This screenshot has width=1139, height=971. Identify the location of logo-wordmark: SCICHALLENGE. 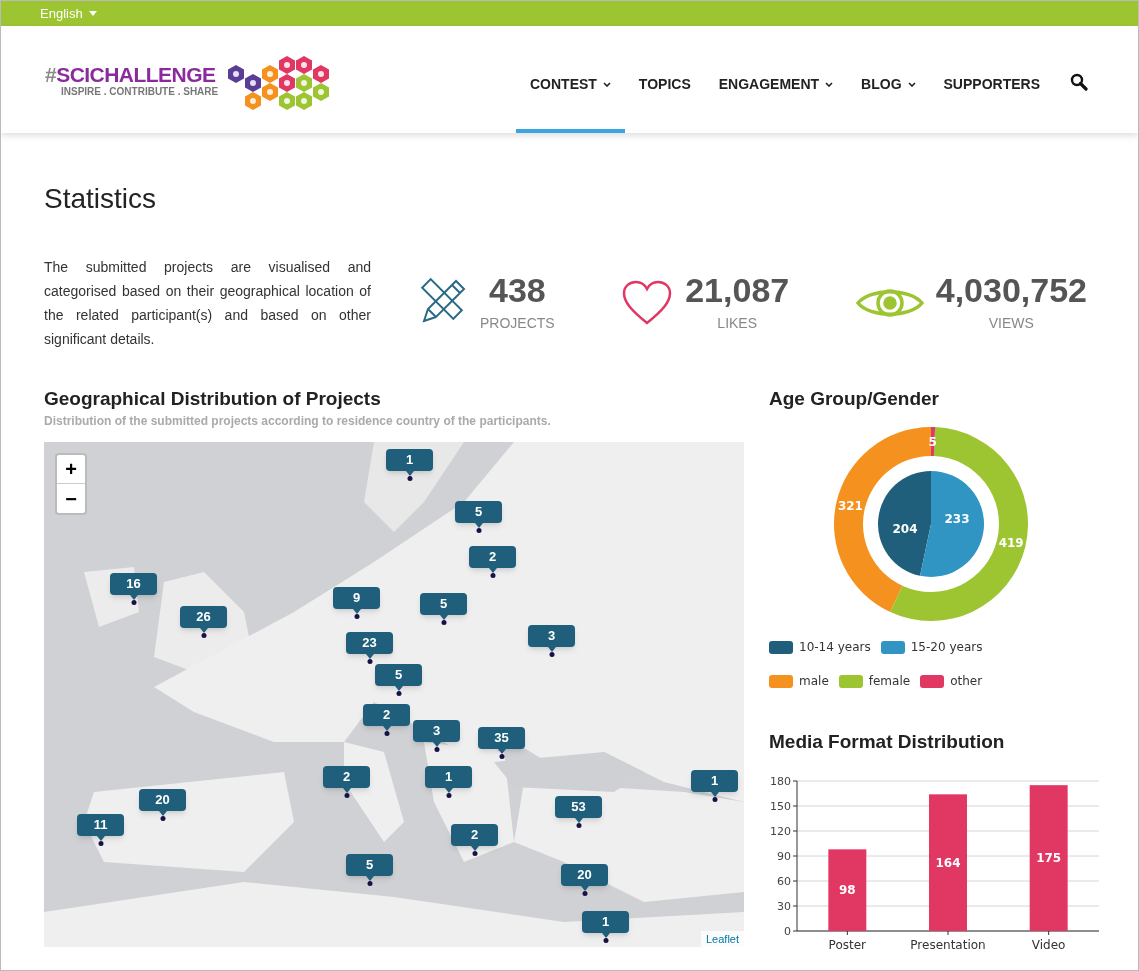
(136, 74).